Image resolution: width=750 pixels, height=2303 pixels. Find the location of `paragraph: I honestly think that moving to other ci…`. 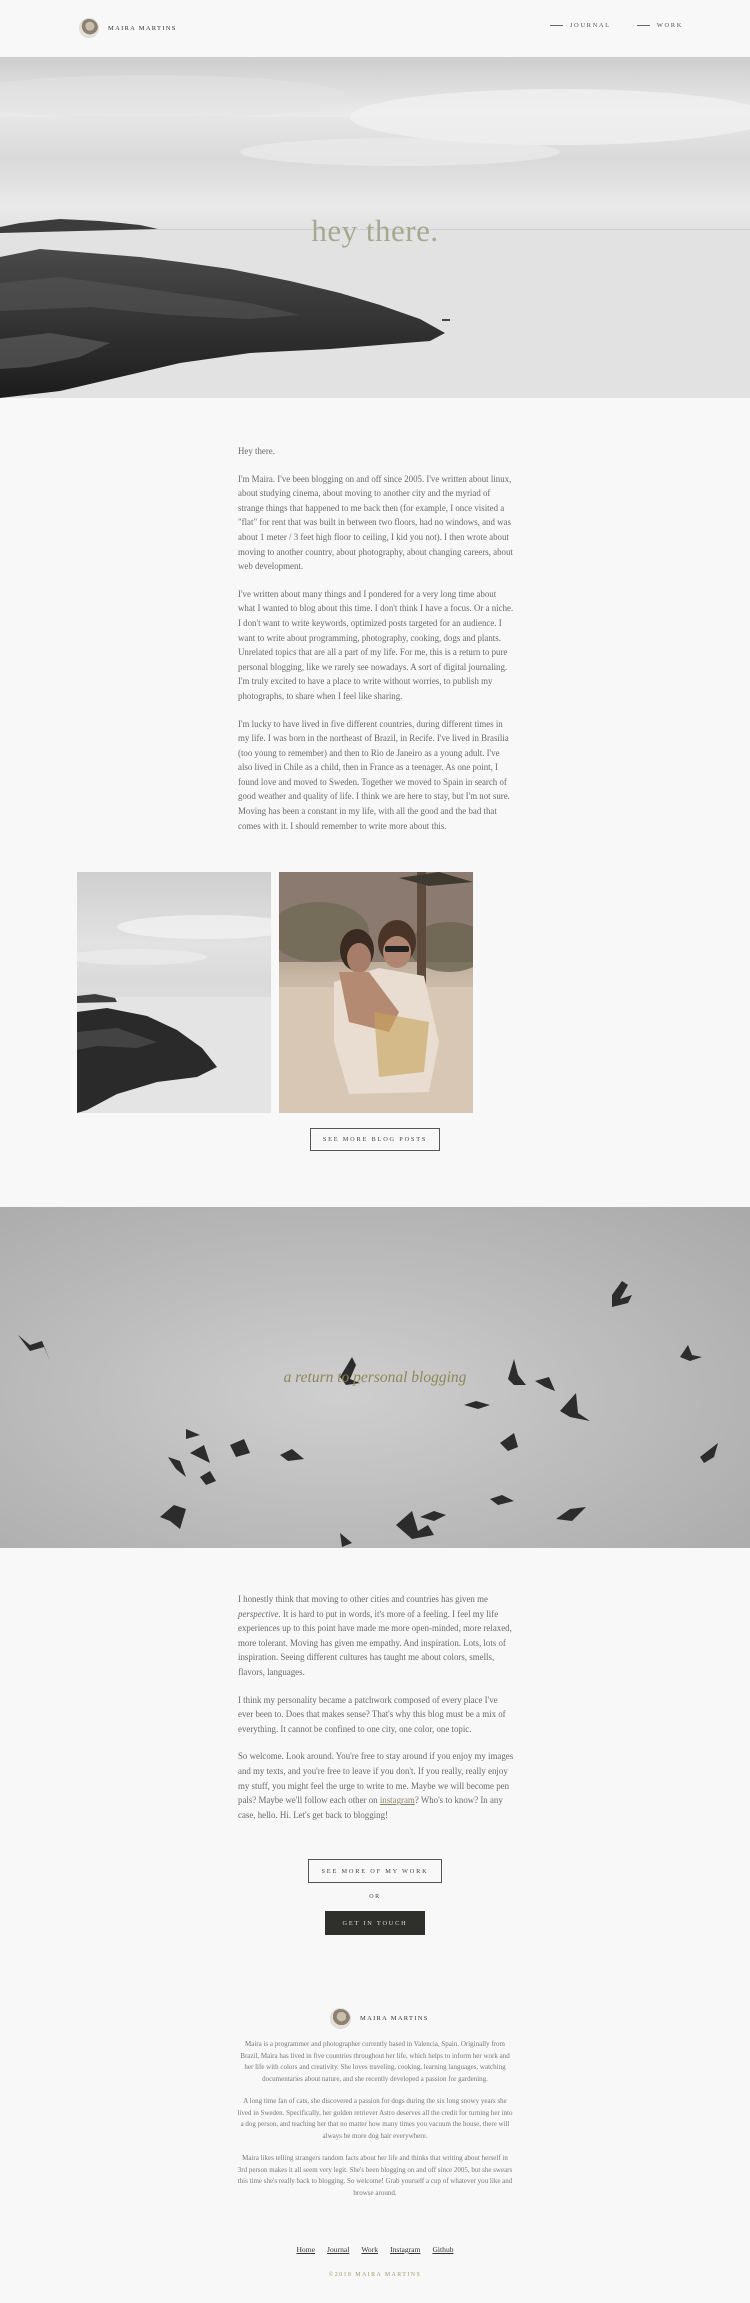

paragraph: I honestly think that moving to other ci… is located at coordinates (376, 1636).